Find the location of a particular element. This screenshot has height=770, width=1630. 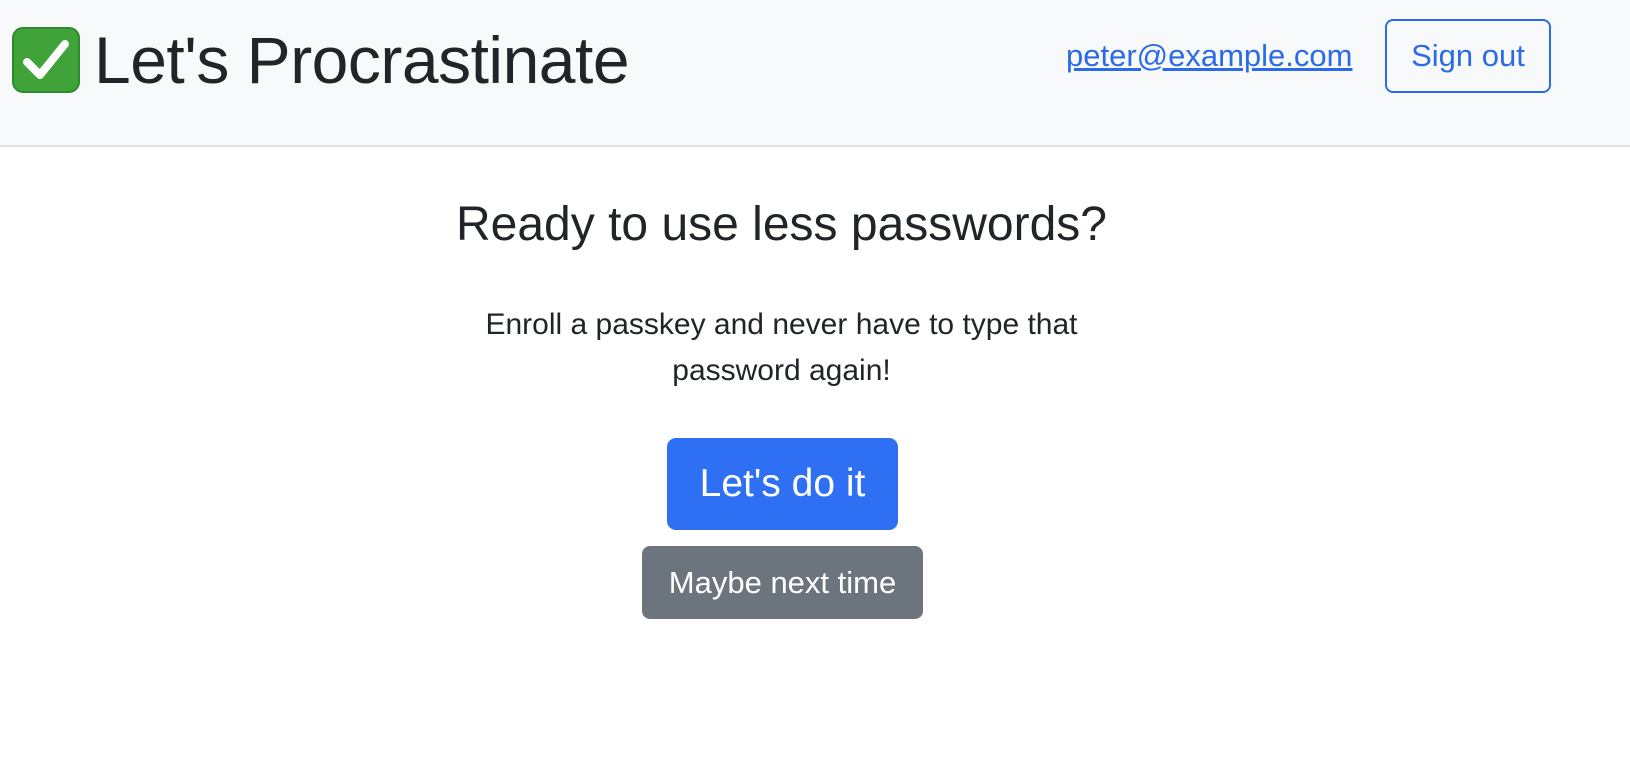

brand: Let's Procrastinate is located at coordinates (321, 60).